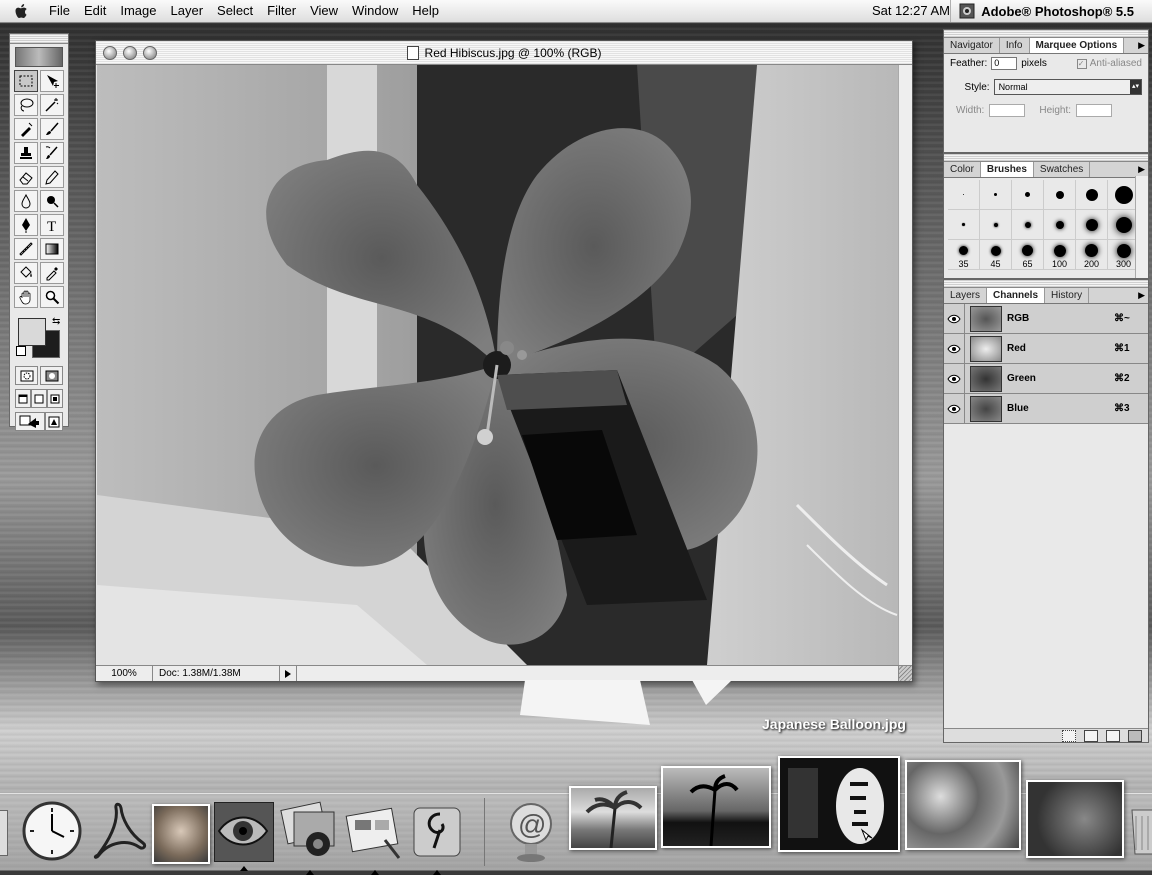  What do you see at coordinates (1069, 735) in the screenshot?
I see `load-selection-icon` at bounding box center [1069, 735].